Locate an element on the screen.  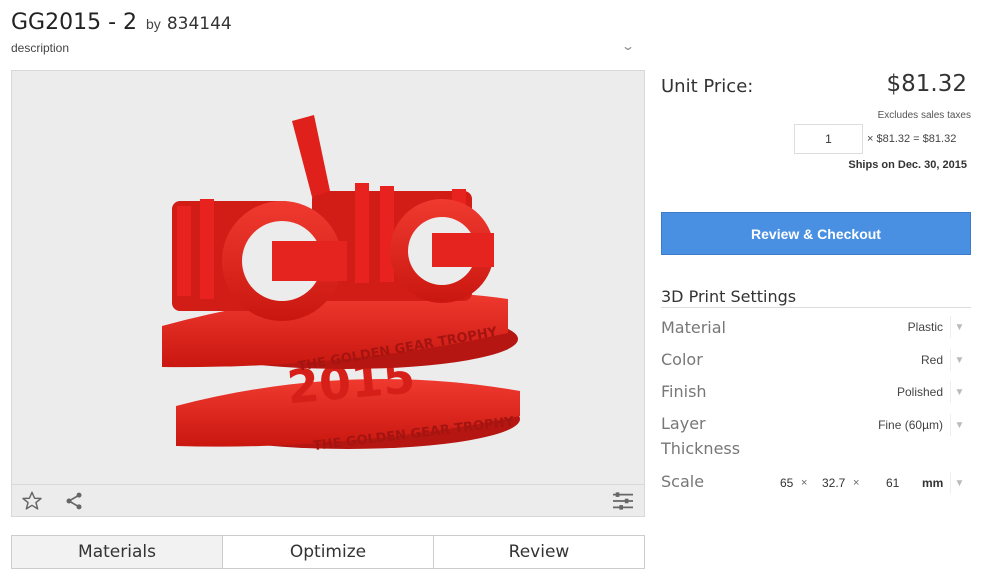
unit-price-label: Unit Price: is located at coordinates (707, 86).